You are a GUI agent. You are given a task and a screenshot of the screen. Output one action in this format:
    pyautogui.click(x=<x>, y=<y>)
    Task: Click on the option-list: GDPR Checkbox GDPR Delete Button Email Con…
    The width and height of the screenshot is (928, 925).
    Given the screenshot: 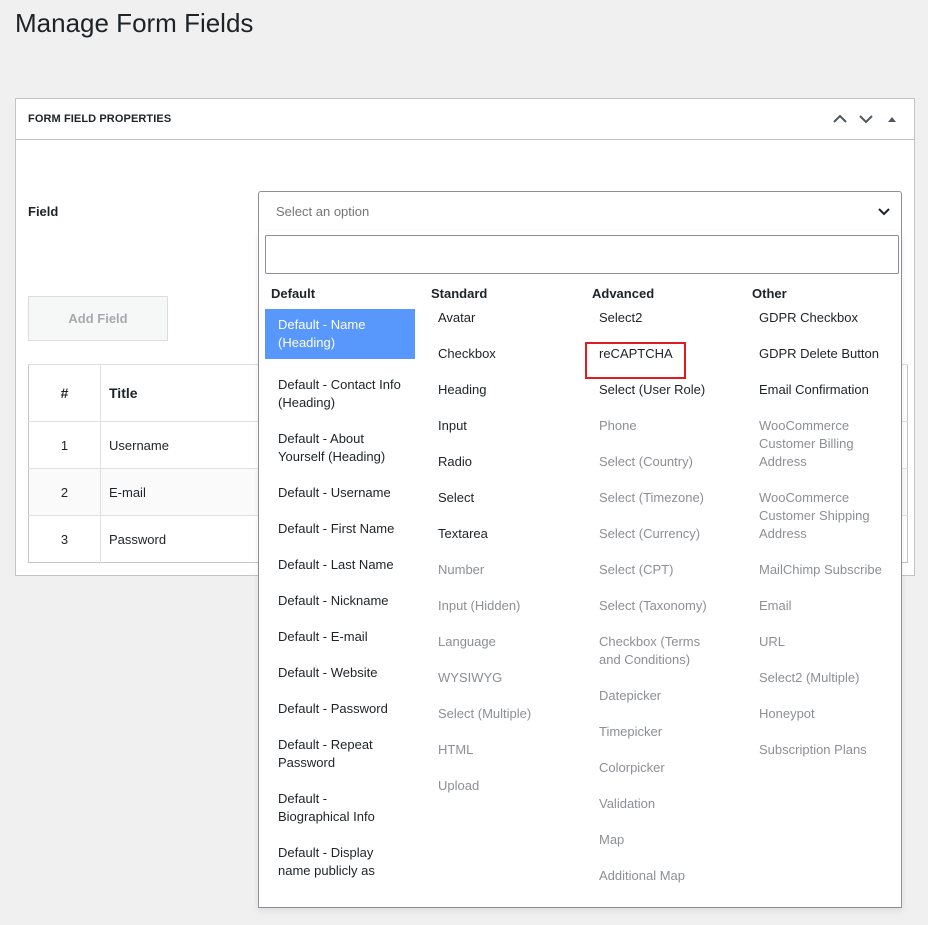 What is the action you would take?
    pyautogui.click(x=821, y=534)
    